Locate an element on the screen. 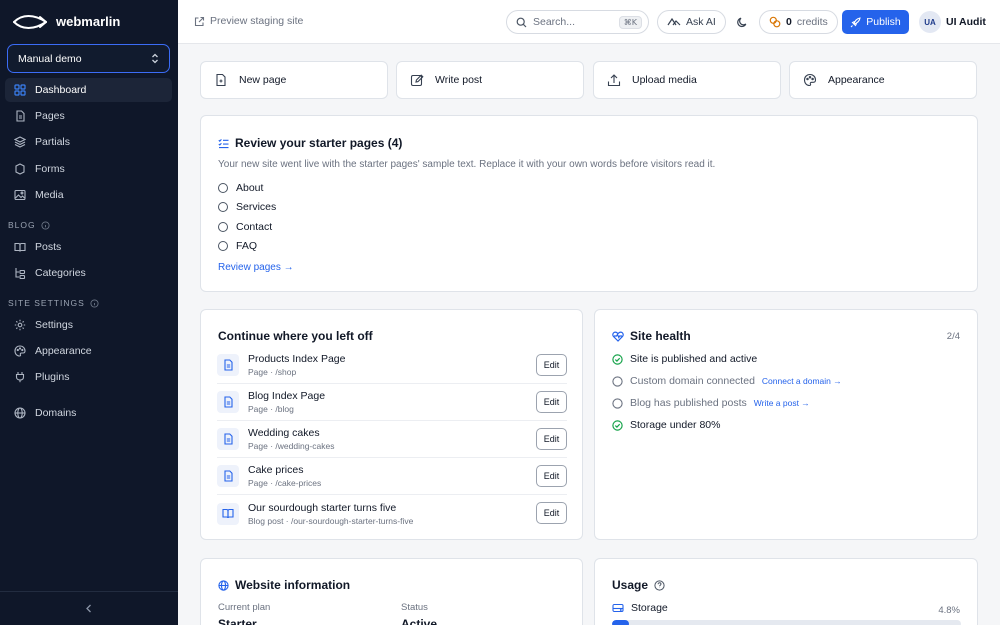 The image size is (1000, 625). sidebar-item-partials: Partials is located at coordinates (88, 142).